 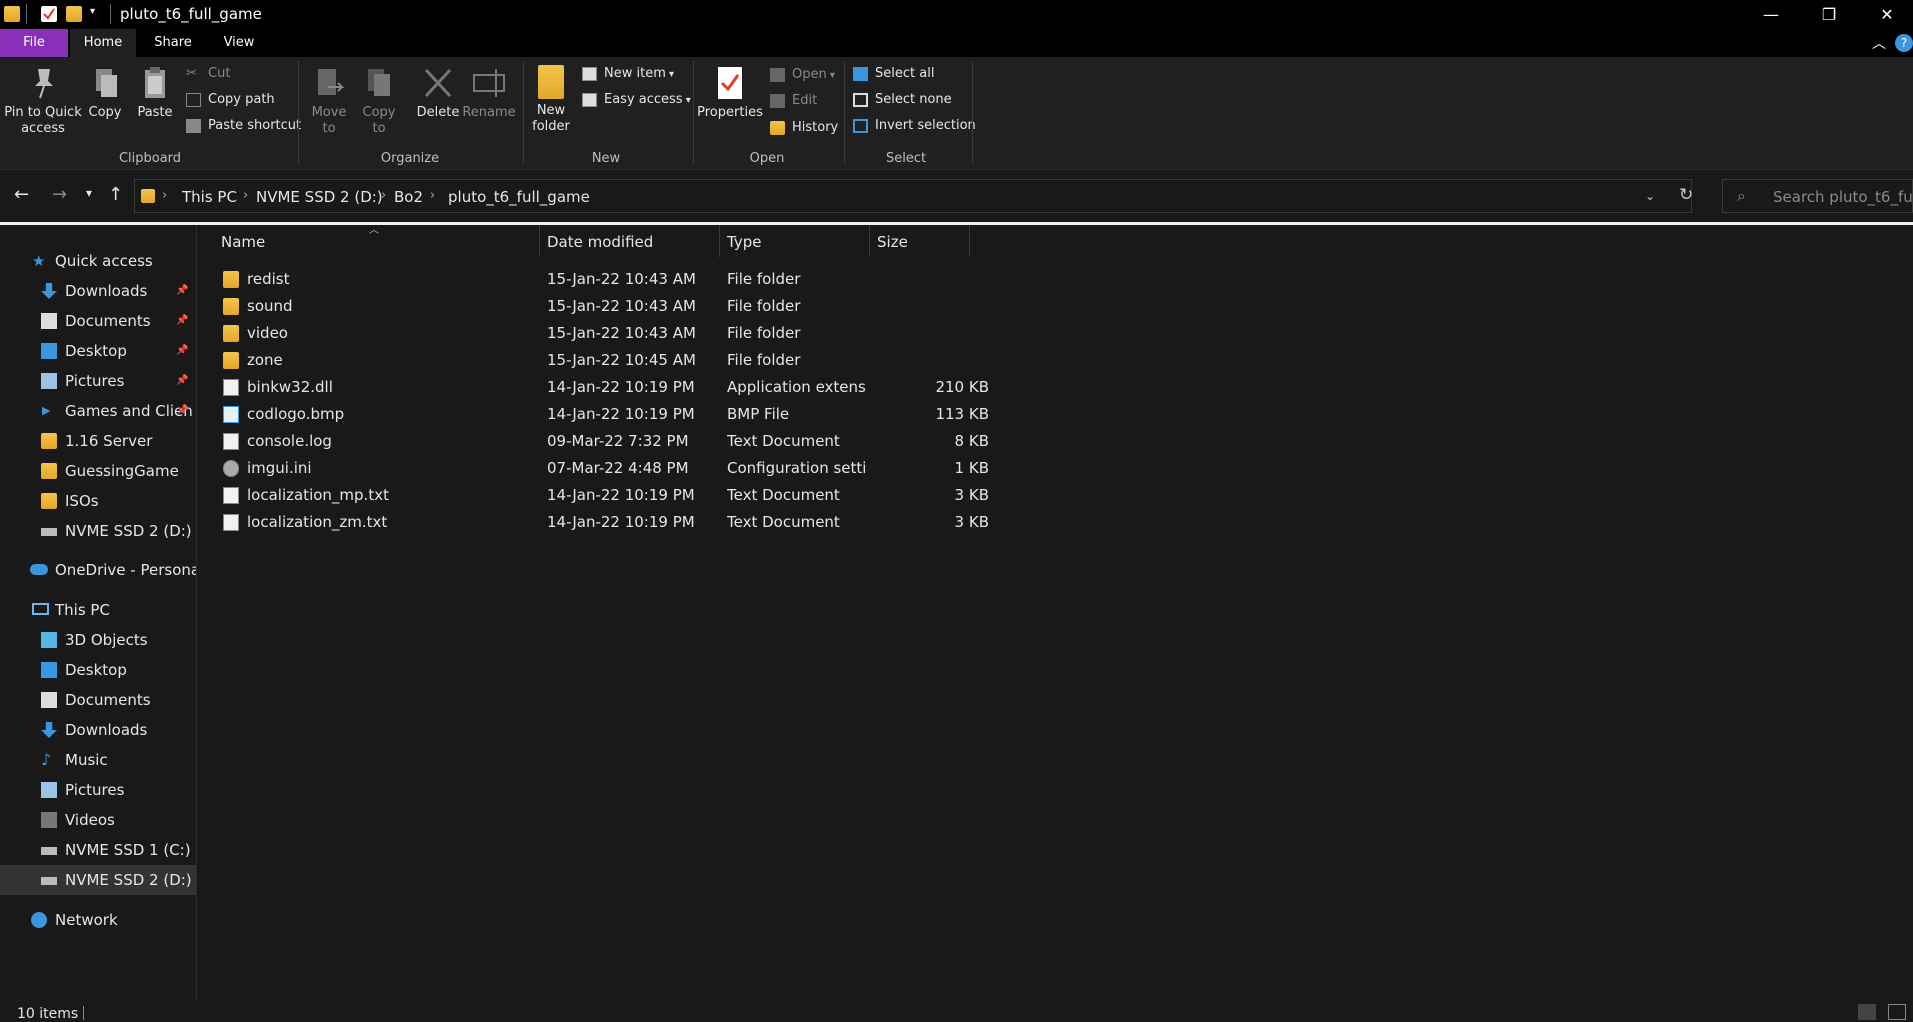 I want to click on sidebar-item-pc-documents: Documents, so click(x=98, y=700).